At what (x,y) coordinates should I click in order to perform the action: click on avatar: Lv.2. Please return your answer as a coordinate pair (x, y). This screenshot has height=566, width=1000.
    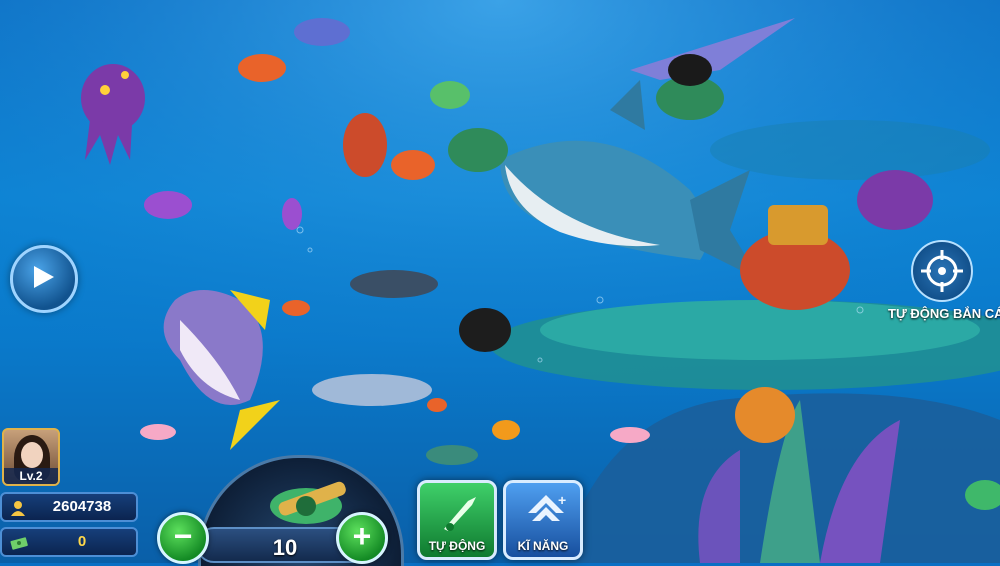
    Looking at the image, I should click on (31, 457).